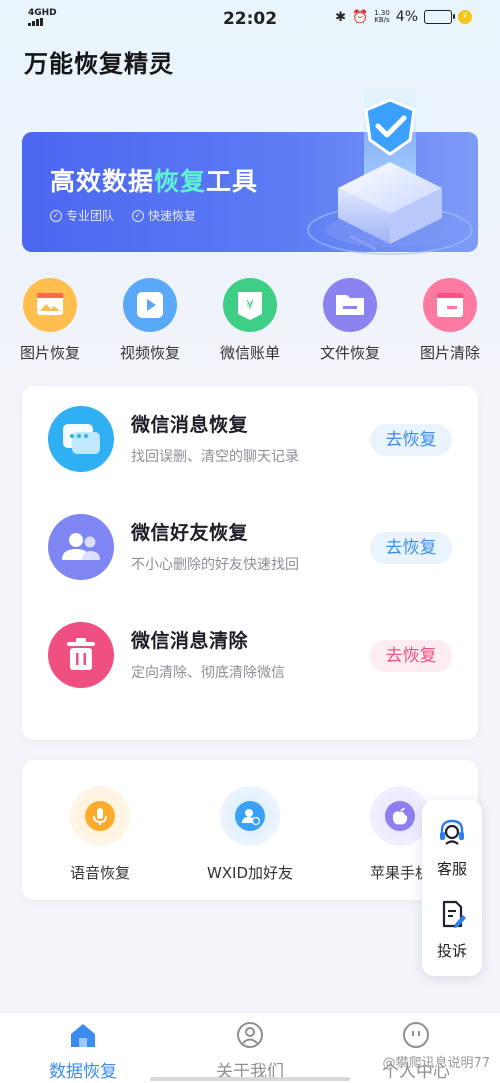 The height and width of the screenshot is (1083, 500). What do you see at coordinates (400, 816) in the screenshot?
I see `apple-icon` at bounding box center [400, 816].